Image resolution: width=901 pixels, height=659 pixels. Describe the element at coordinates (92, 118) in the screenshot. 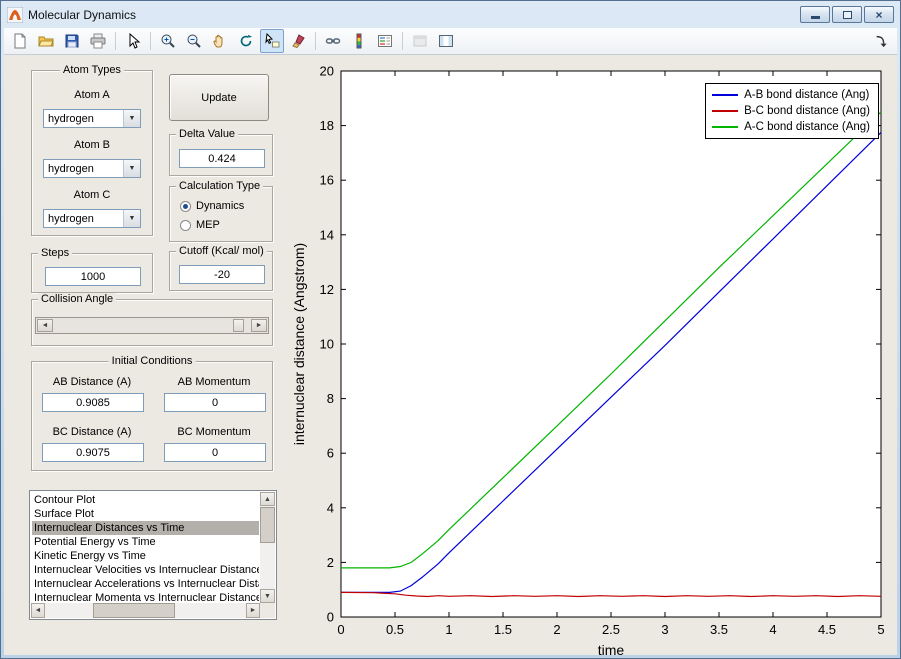

I see `atom-a-dropdown: hydrogen` at that location.